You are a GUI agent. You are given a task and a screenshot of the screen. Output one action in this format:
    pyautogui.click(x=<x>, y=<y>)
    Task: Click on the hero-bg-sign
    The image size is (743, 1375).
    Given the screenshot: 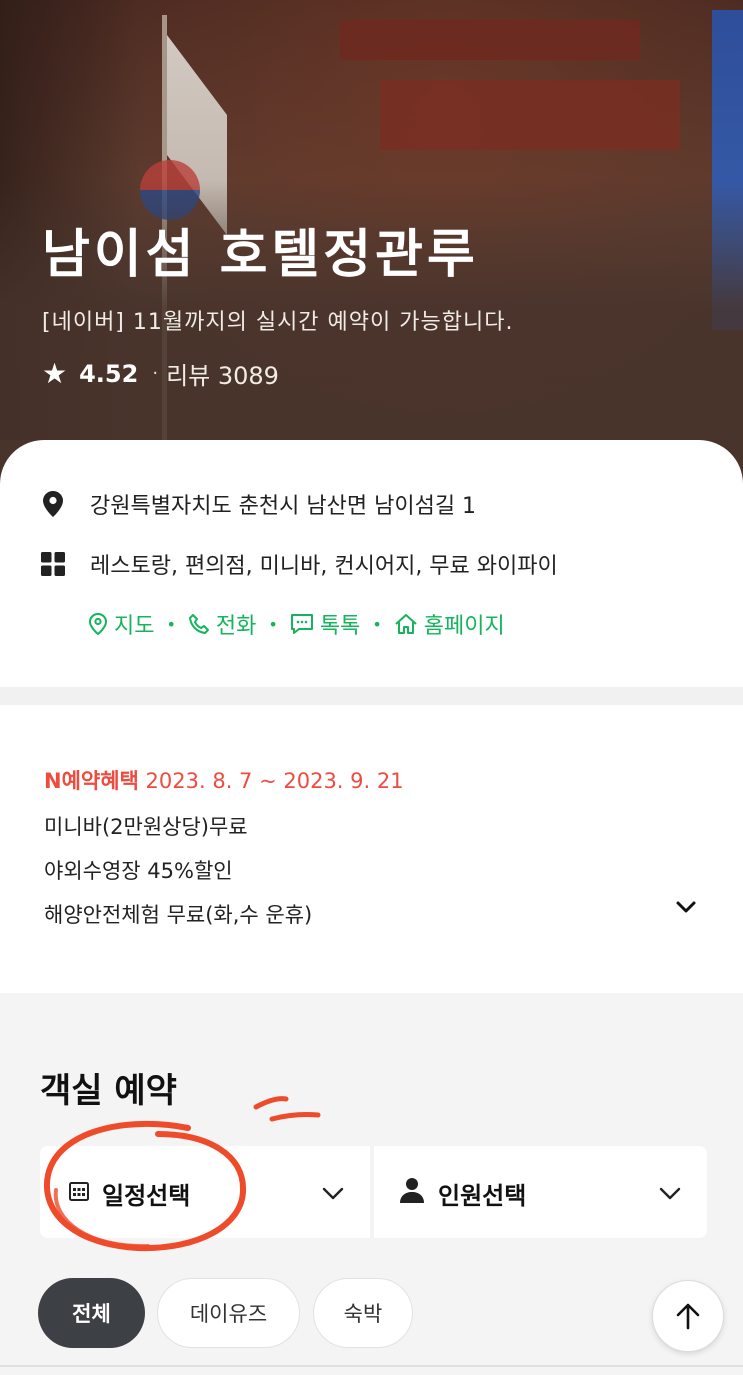 What is the action you would take?
    pyautogui.click(x=490, y=40)
    